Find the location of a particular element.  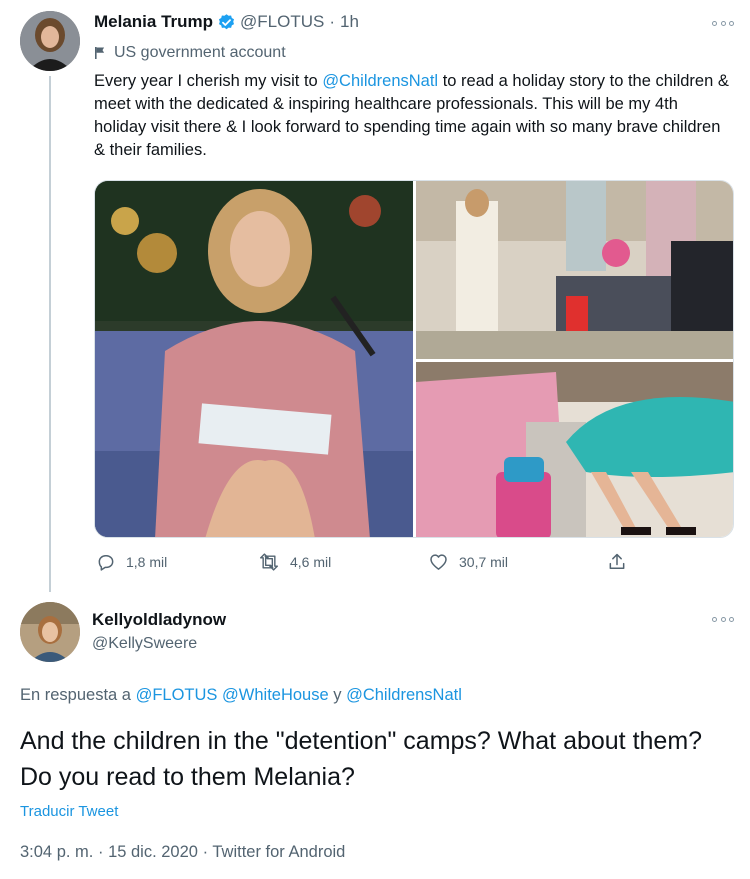

reply-action: 1,8 mil is located at coordinates (131, 562).